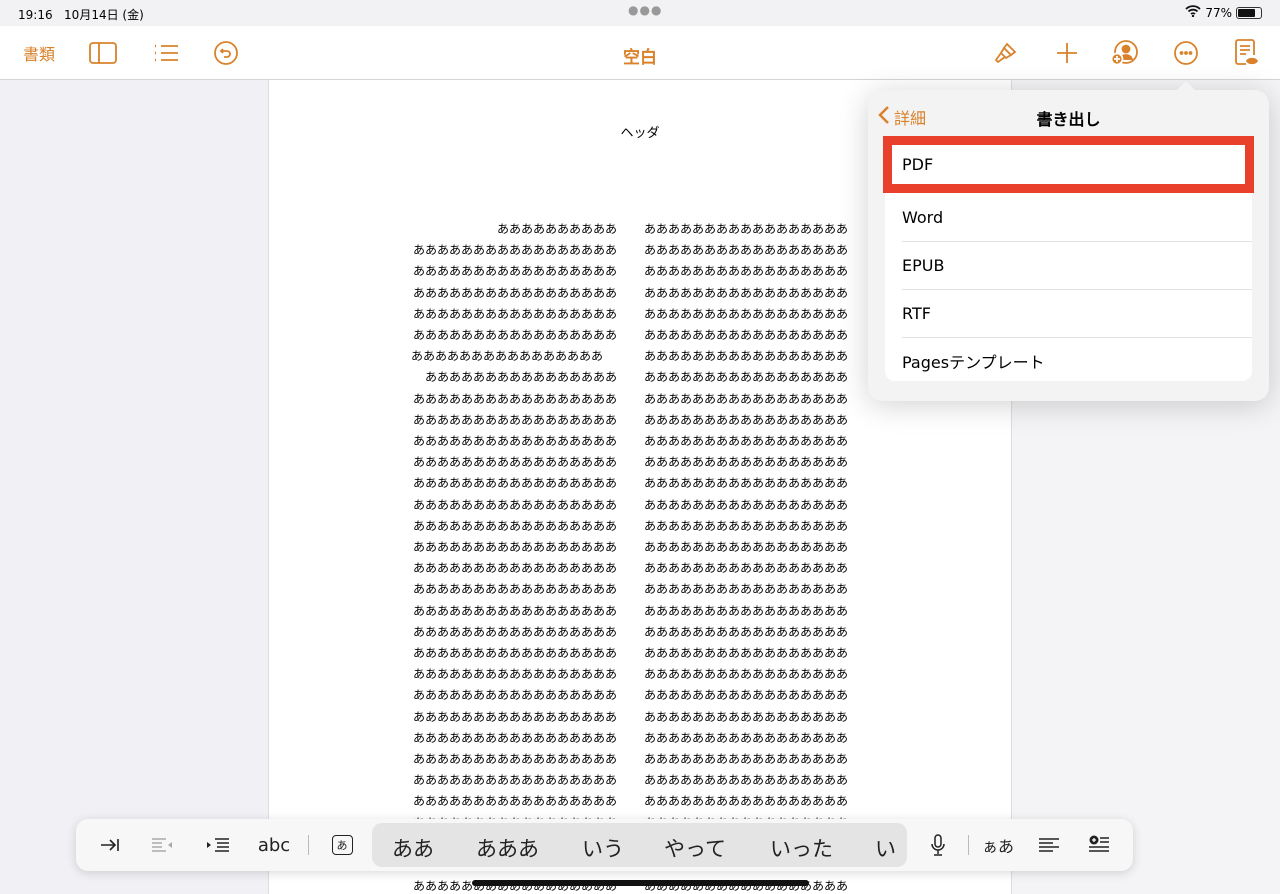 This screenshot has height=894, width=1280. I want to click on microphone-icon, so click(938, 845).